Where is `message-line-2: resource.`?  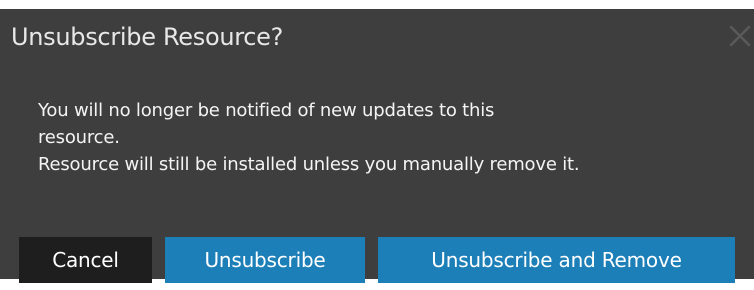
message-line-2: resource. is located at coordinates (79, 137).